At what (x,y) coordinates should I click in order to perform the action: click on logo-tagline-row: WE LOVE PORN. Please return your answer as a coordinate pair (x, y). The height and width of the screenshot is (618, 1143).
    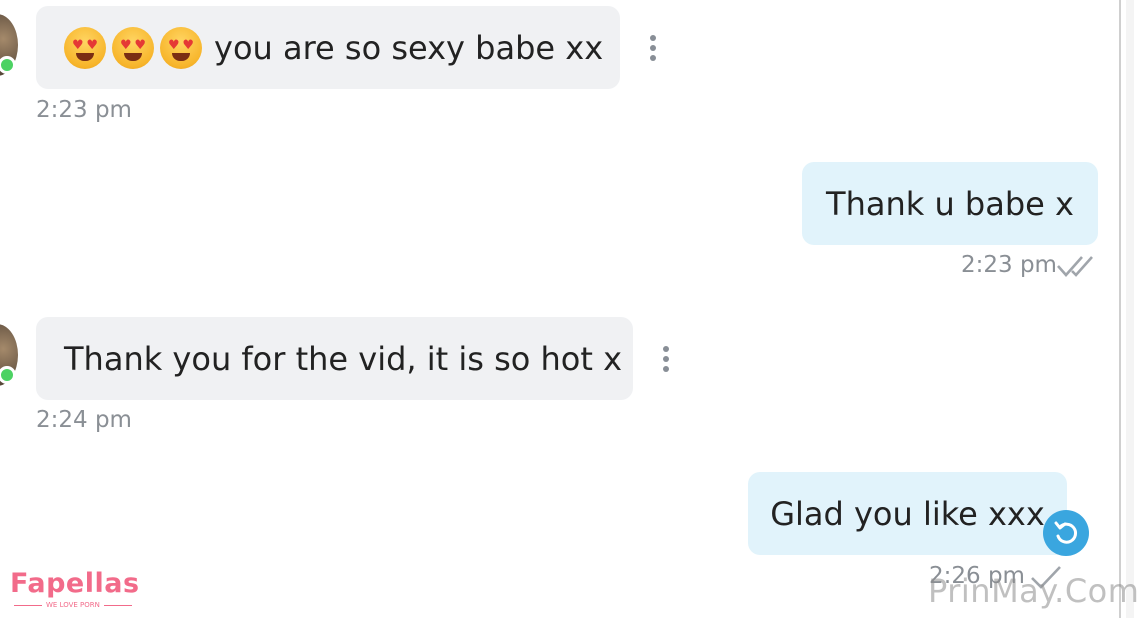
    Looking at the image, I should click on (77, 605).